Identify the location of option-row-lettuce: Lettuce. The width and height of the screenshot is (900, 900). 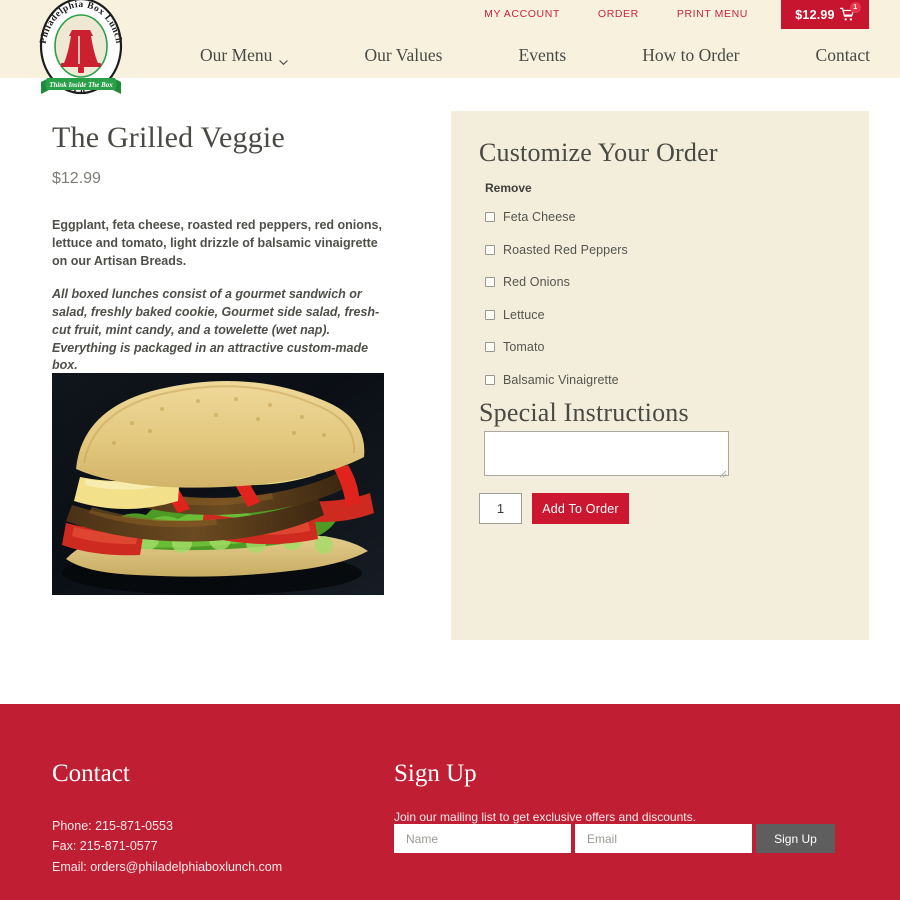
(670, 315).